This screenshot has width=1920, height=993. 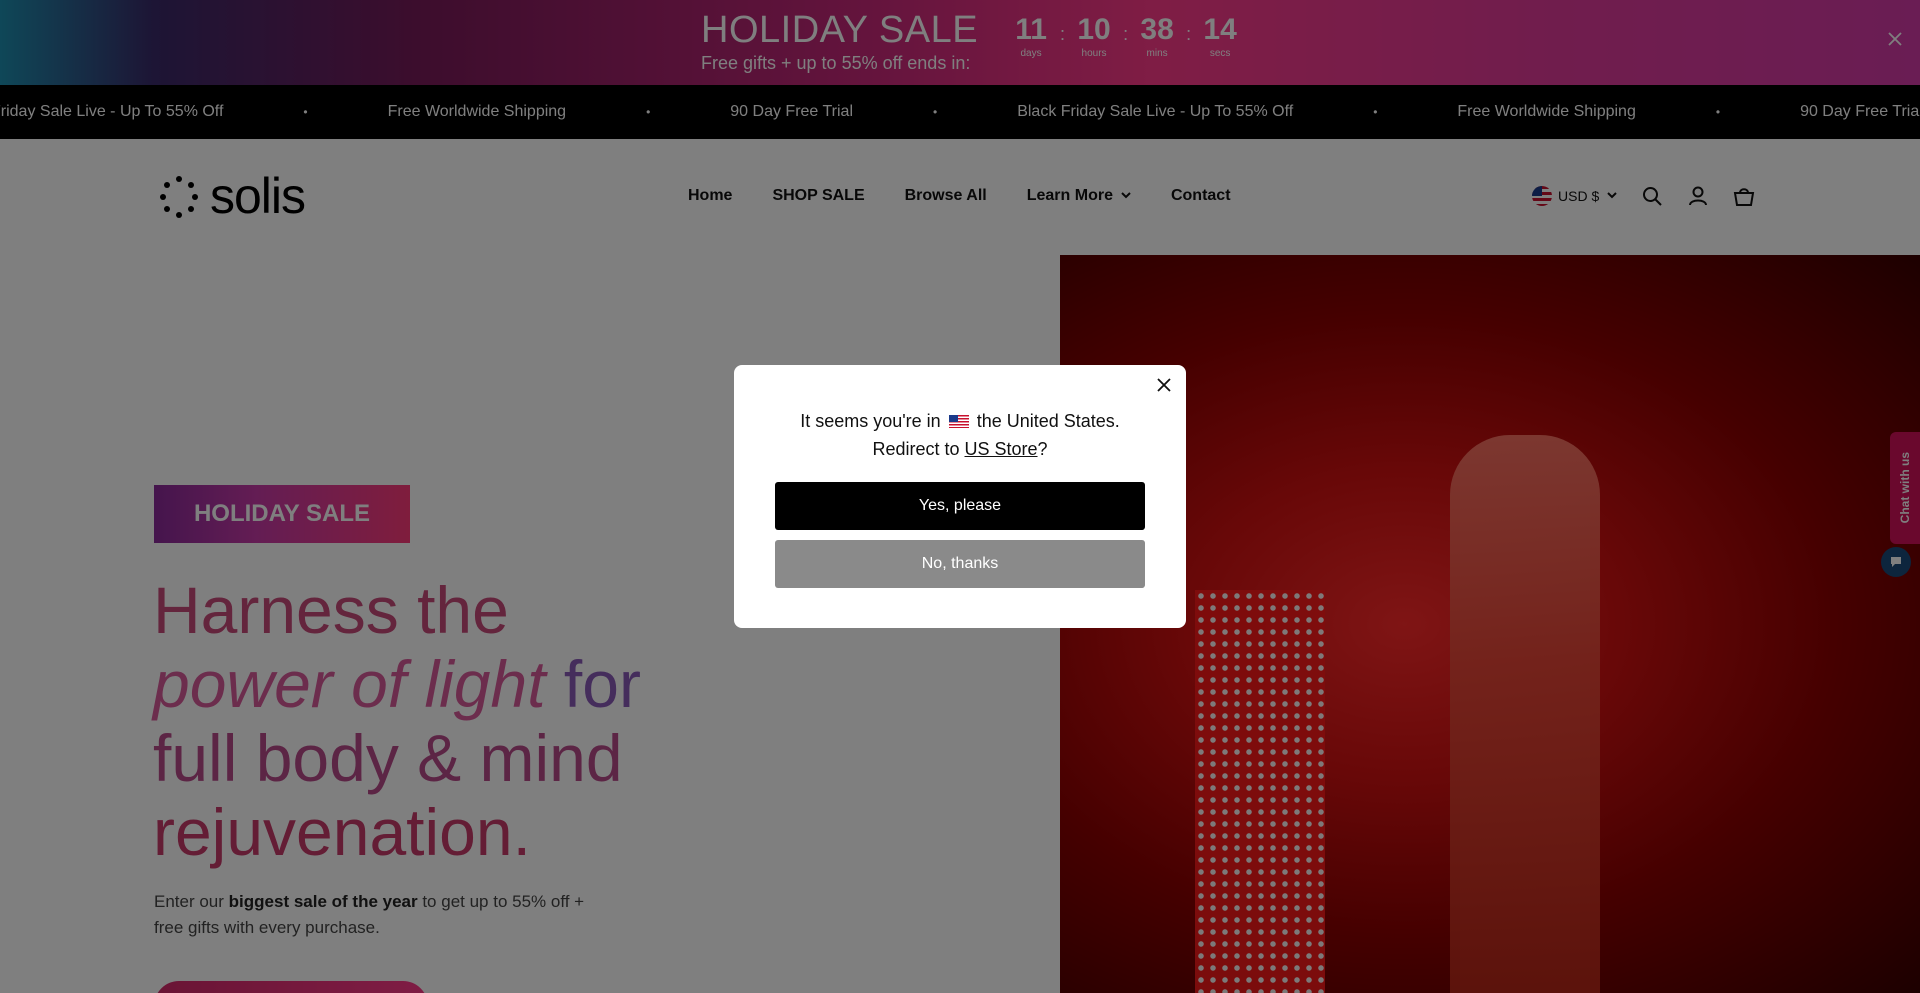 What do you see at coordinates (1048, 421) in the screenshot?
I see `message-text: the United States.` at bounding box center [1048, 421].